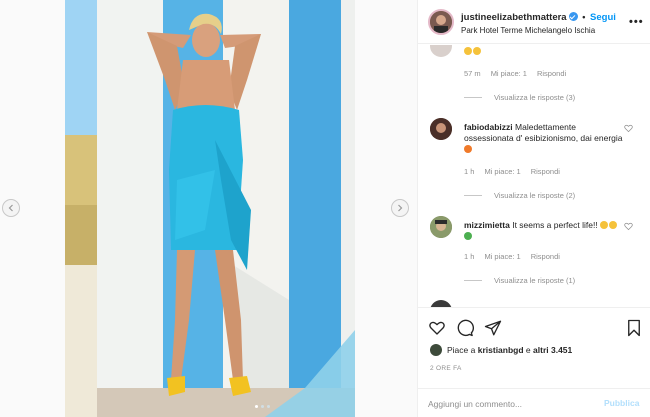  I want to click on location-link: Park Hotel Terme Michelangelo Ischia, so click(528, 30).